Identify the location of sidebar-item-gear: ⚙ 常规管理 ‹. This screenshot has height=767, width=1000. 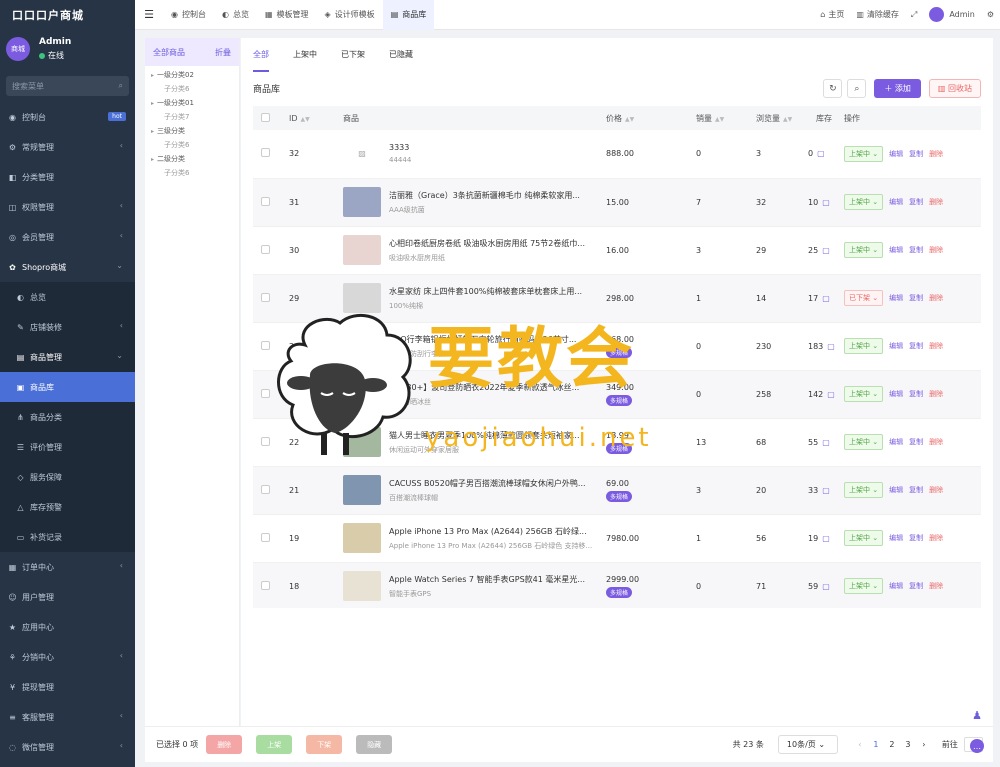
(67, 147).